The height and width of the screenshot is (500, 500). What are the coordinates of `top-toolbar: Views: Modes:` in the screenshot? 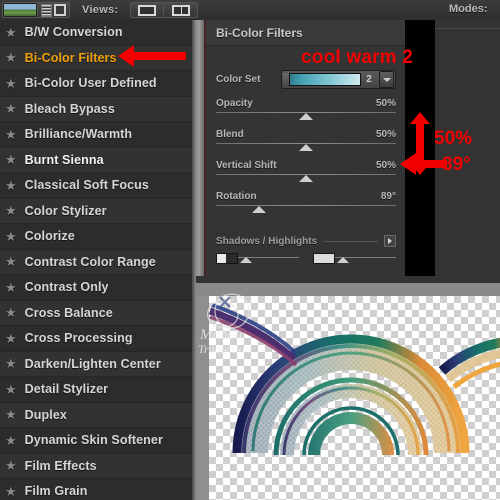 It's located at (250, 10).